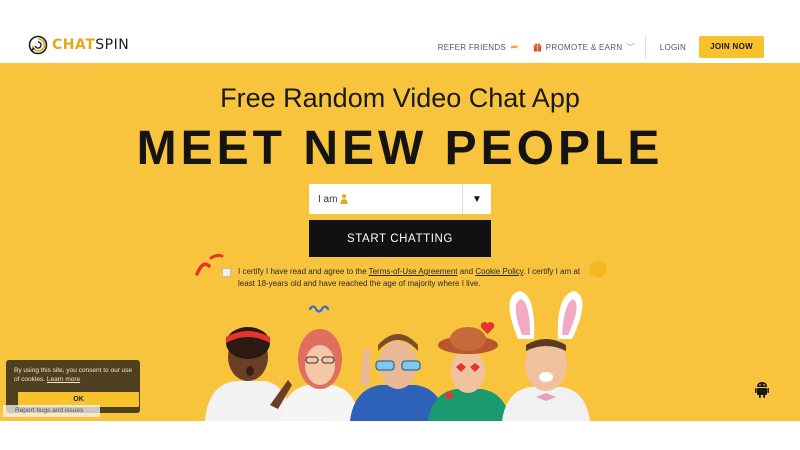  I want to click on refer-friends-label: REFER FRIENDS, so click(472, 47).